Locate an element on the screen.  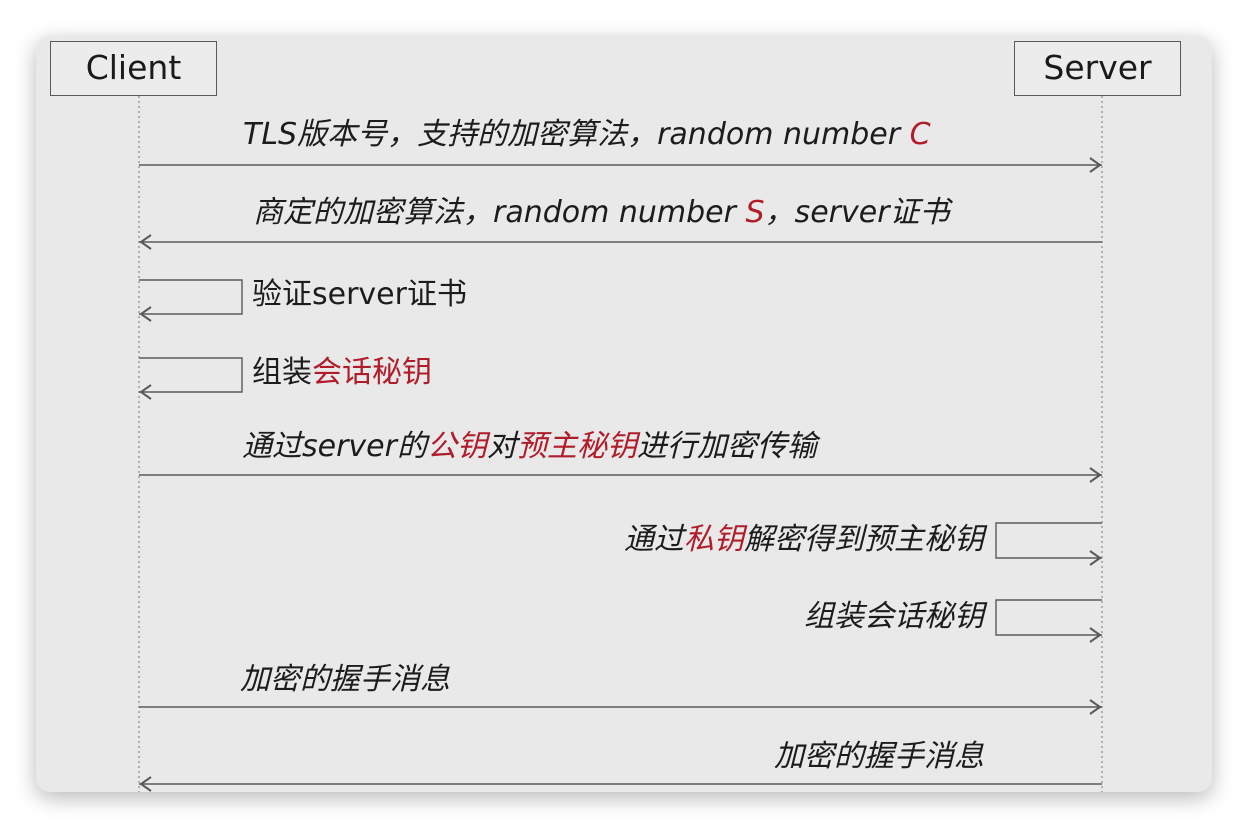
message-label-2: 商定的加密算法，random number S，server证书 is located at coordinates (601, 213).